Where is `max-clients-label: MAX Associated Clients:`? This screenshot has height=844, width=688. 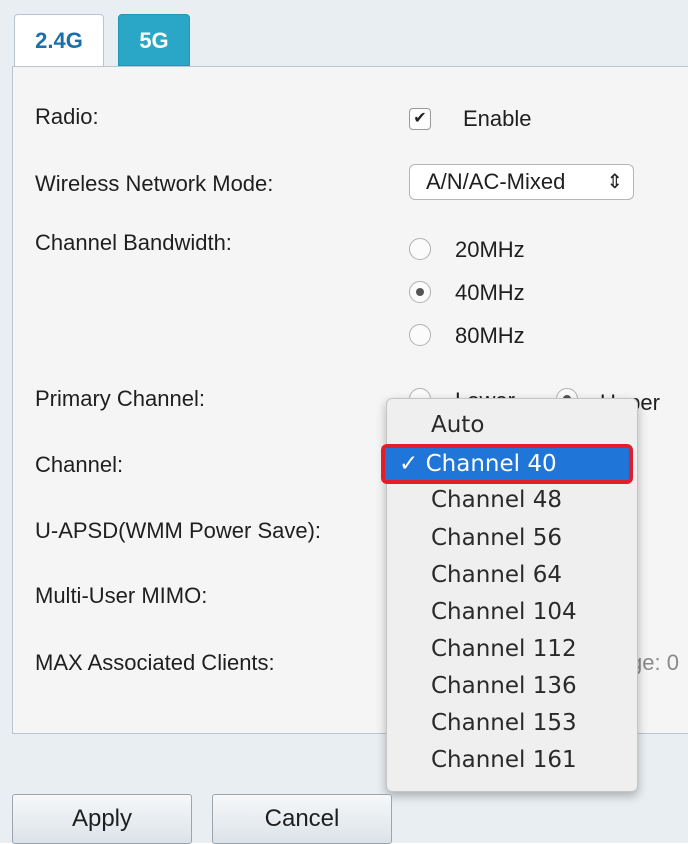 max-clients-label: MAX Associated Clients: is located at coordinates (155, 662).